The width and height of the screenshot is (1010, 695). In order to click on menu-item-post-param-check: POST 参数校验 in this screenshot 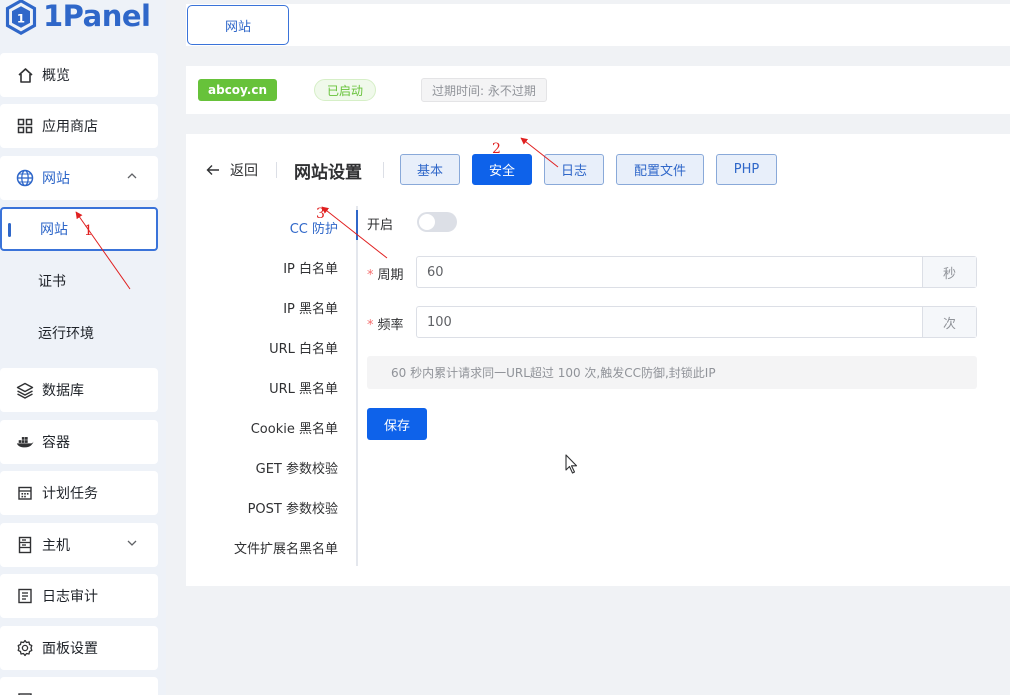, I will do `click(293, 507)`.